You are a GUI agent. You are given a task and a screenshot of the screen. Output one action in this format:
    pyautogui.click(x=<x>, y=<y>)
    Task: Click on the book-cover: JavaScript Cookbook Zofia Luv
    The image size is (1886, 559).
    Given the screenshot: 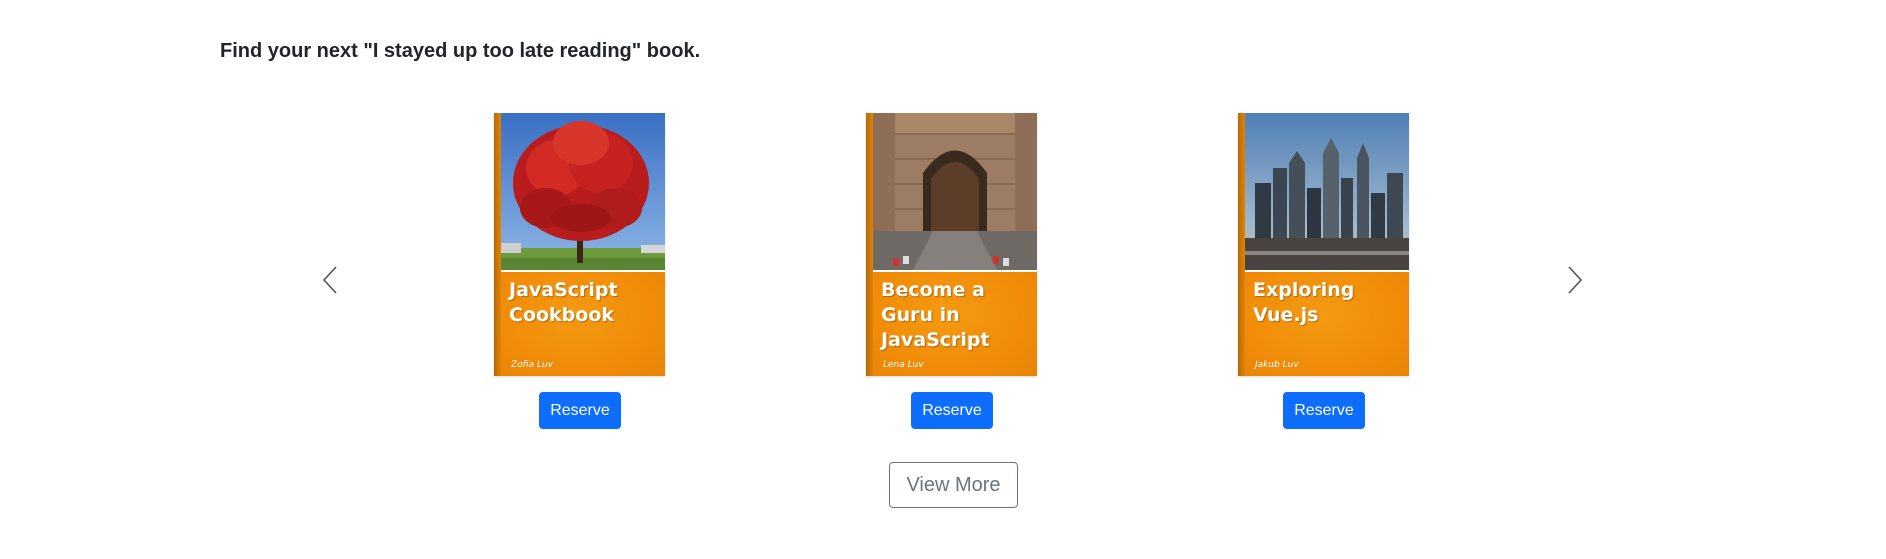 What is the action you would take?
    pyautogui.click(x=579, y=244)
    